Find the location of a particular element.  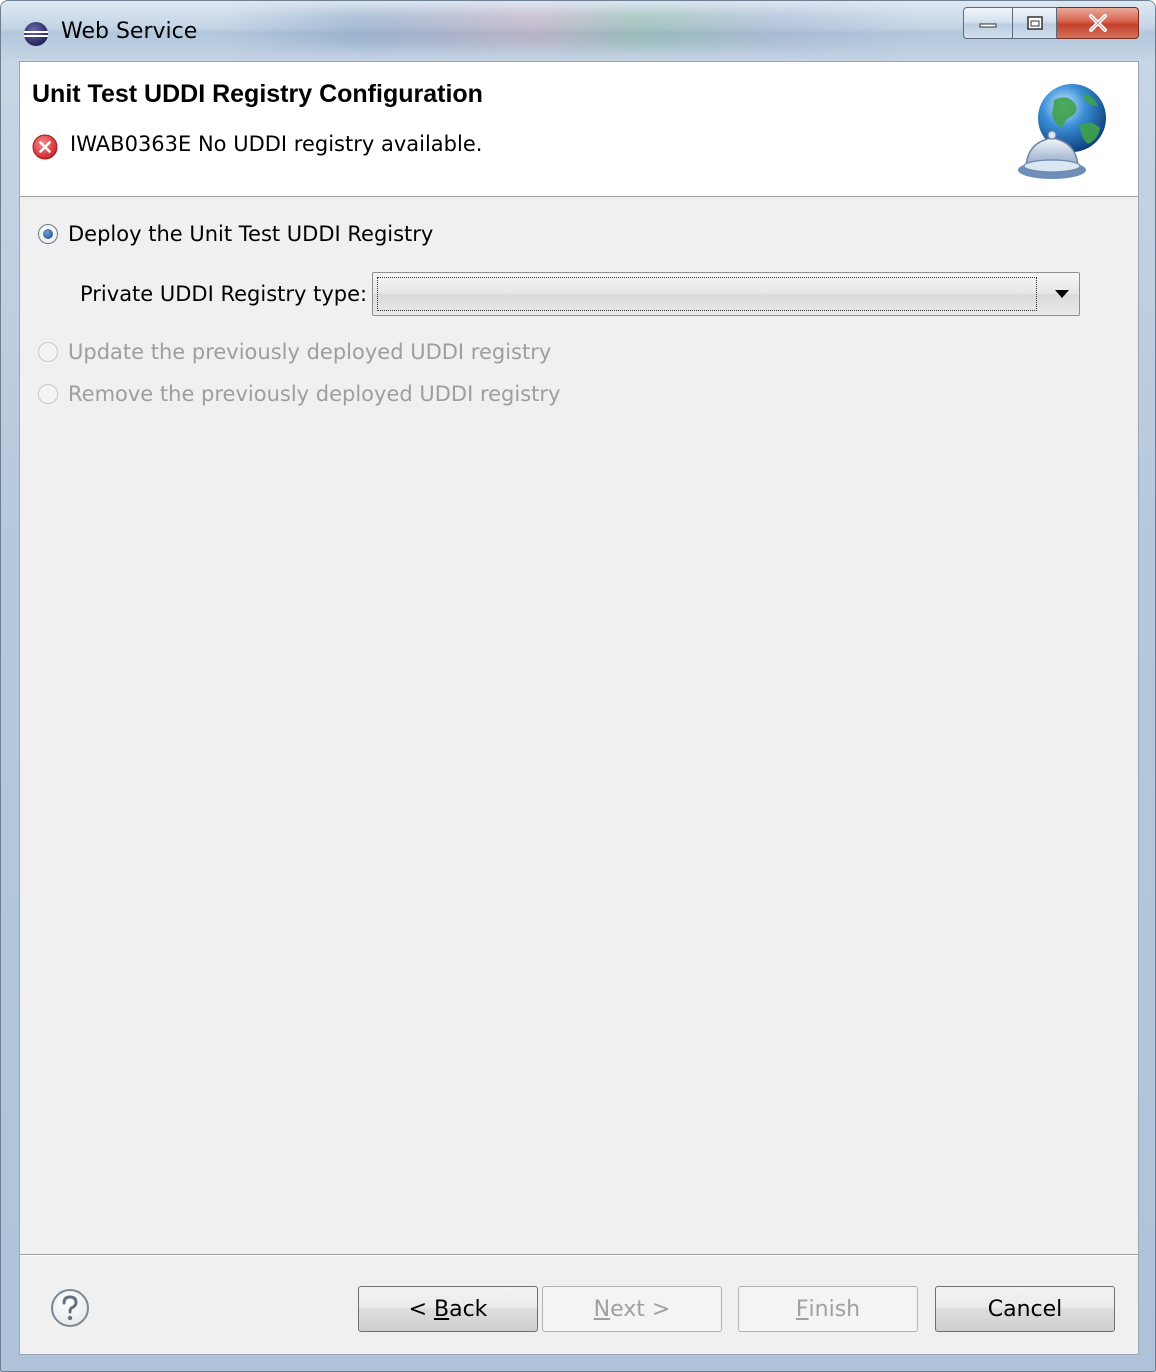

next-button-mnemonic: N is located at coordinates (602, 1309).